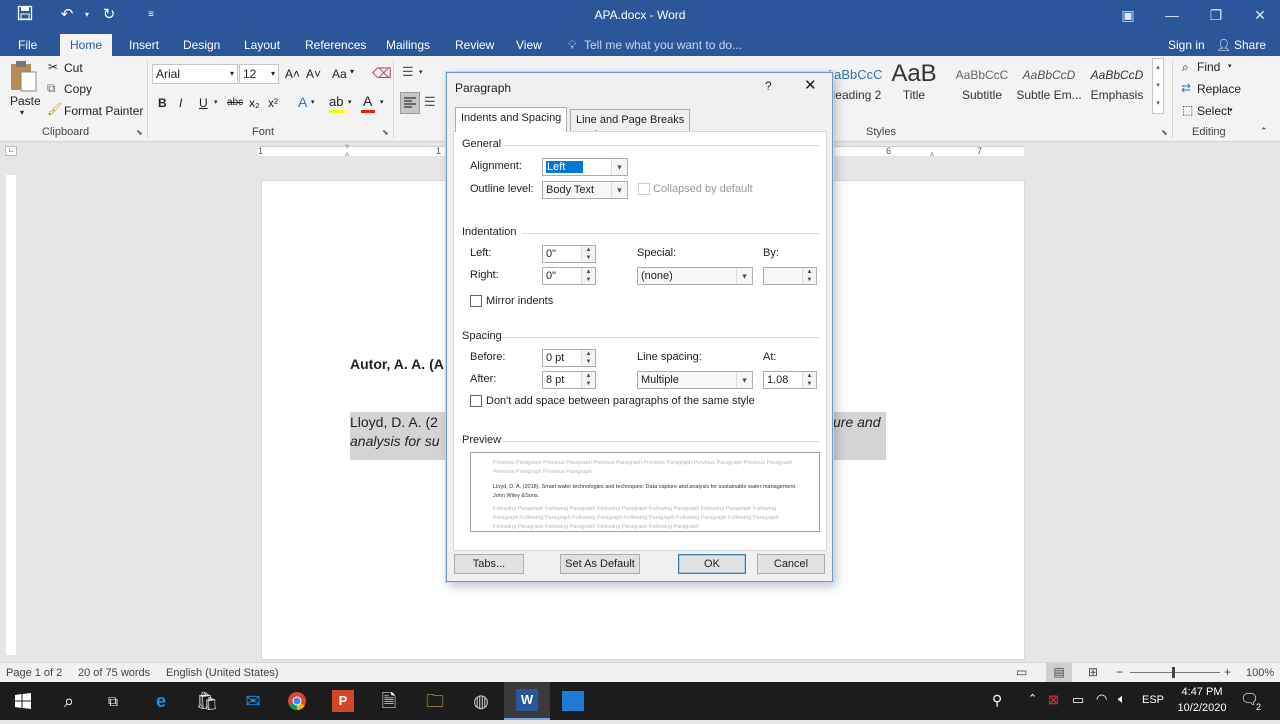 Image resolution: width=1280 pixels, height=724 pixels. I want to click on paste-button: Paste, so click(25, 101).